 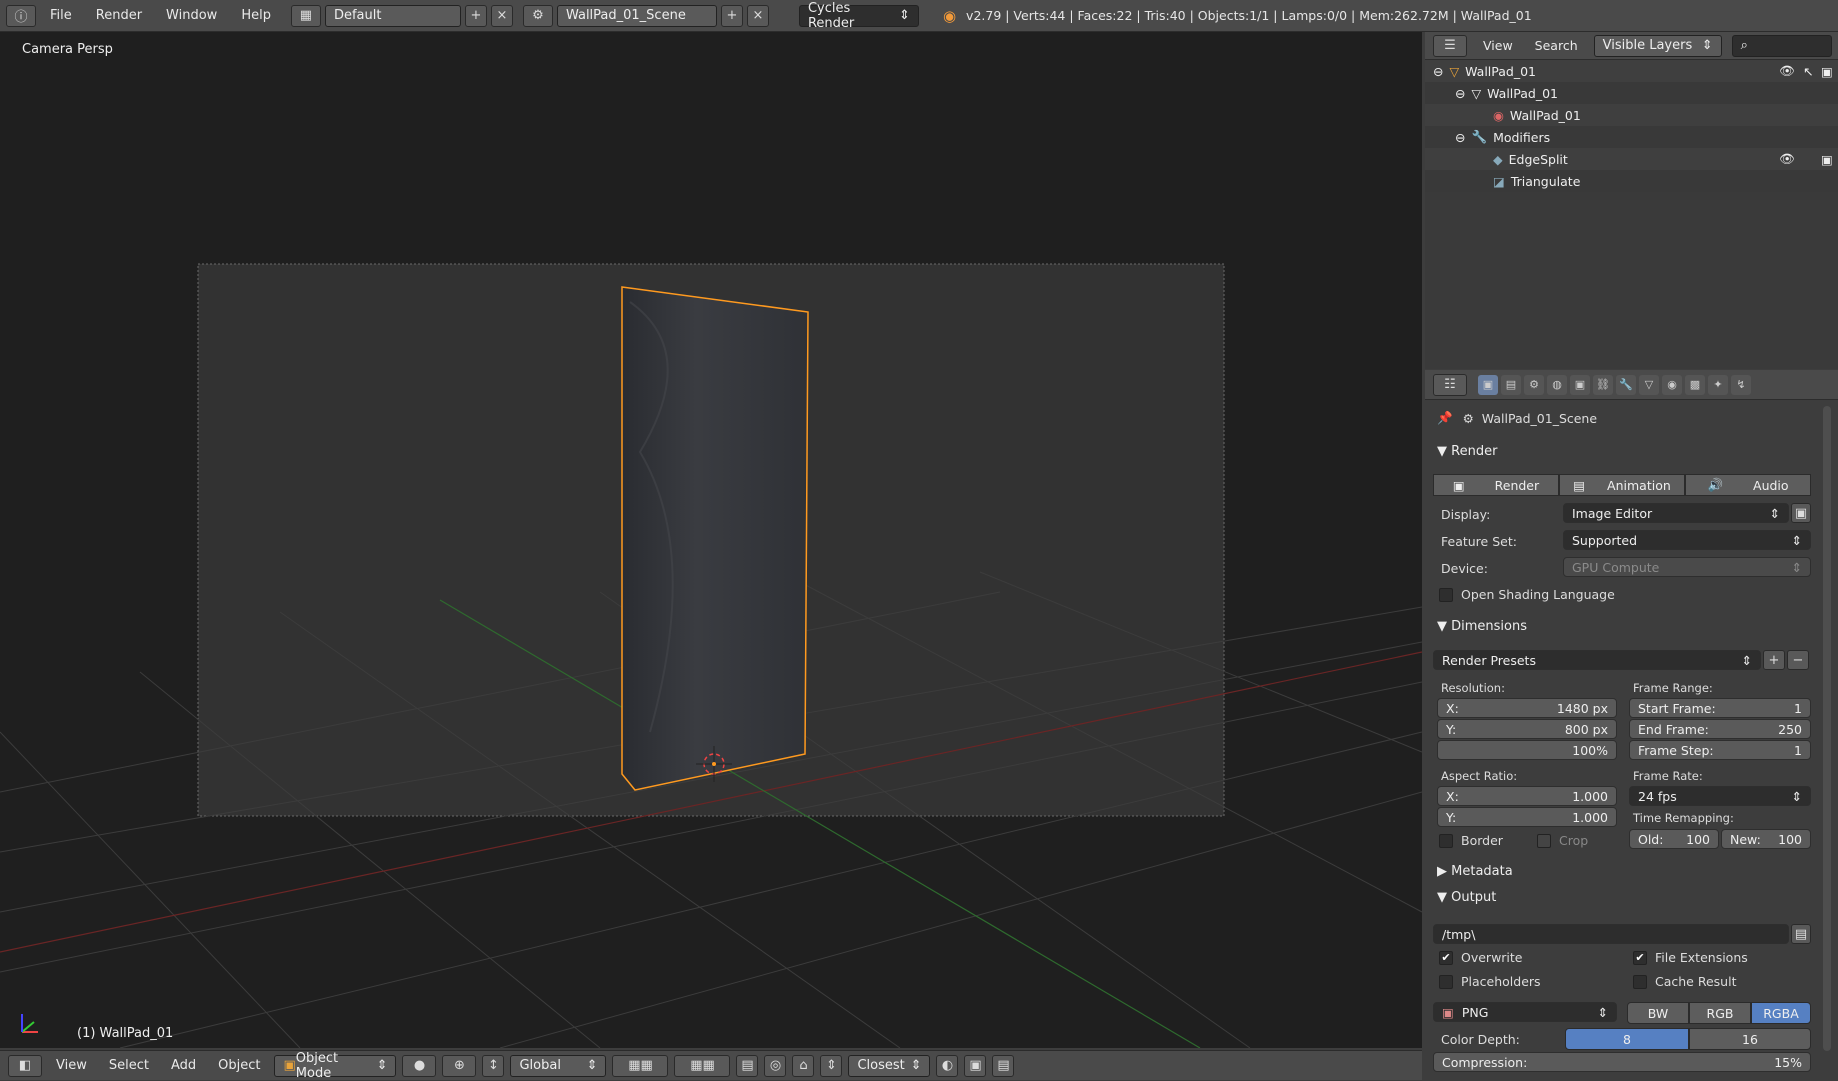 I want to click on lock-layers-icon: ▤, so click(x=747, y=1065).